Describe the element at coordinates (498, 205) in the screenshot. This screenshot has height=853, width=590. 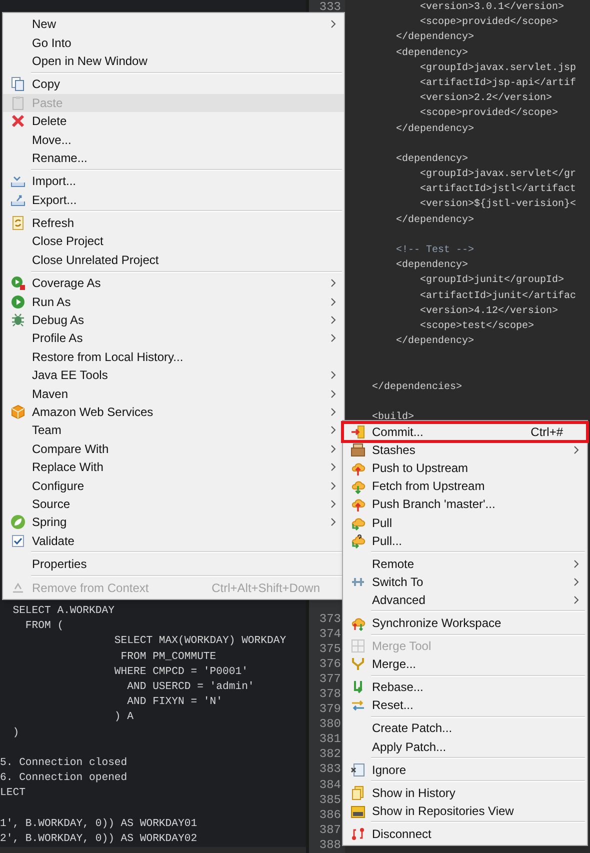
I see `code-line: <version>${jstl-verision}<` at that location.